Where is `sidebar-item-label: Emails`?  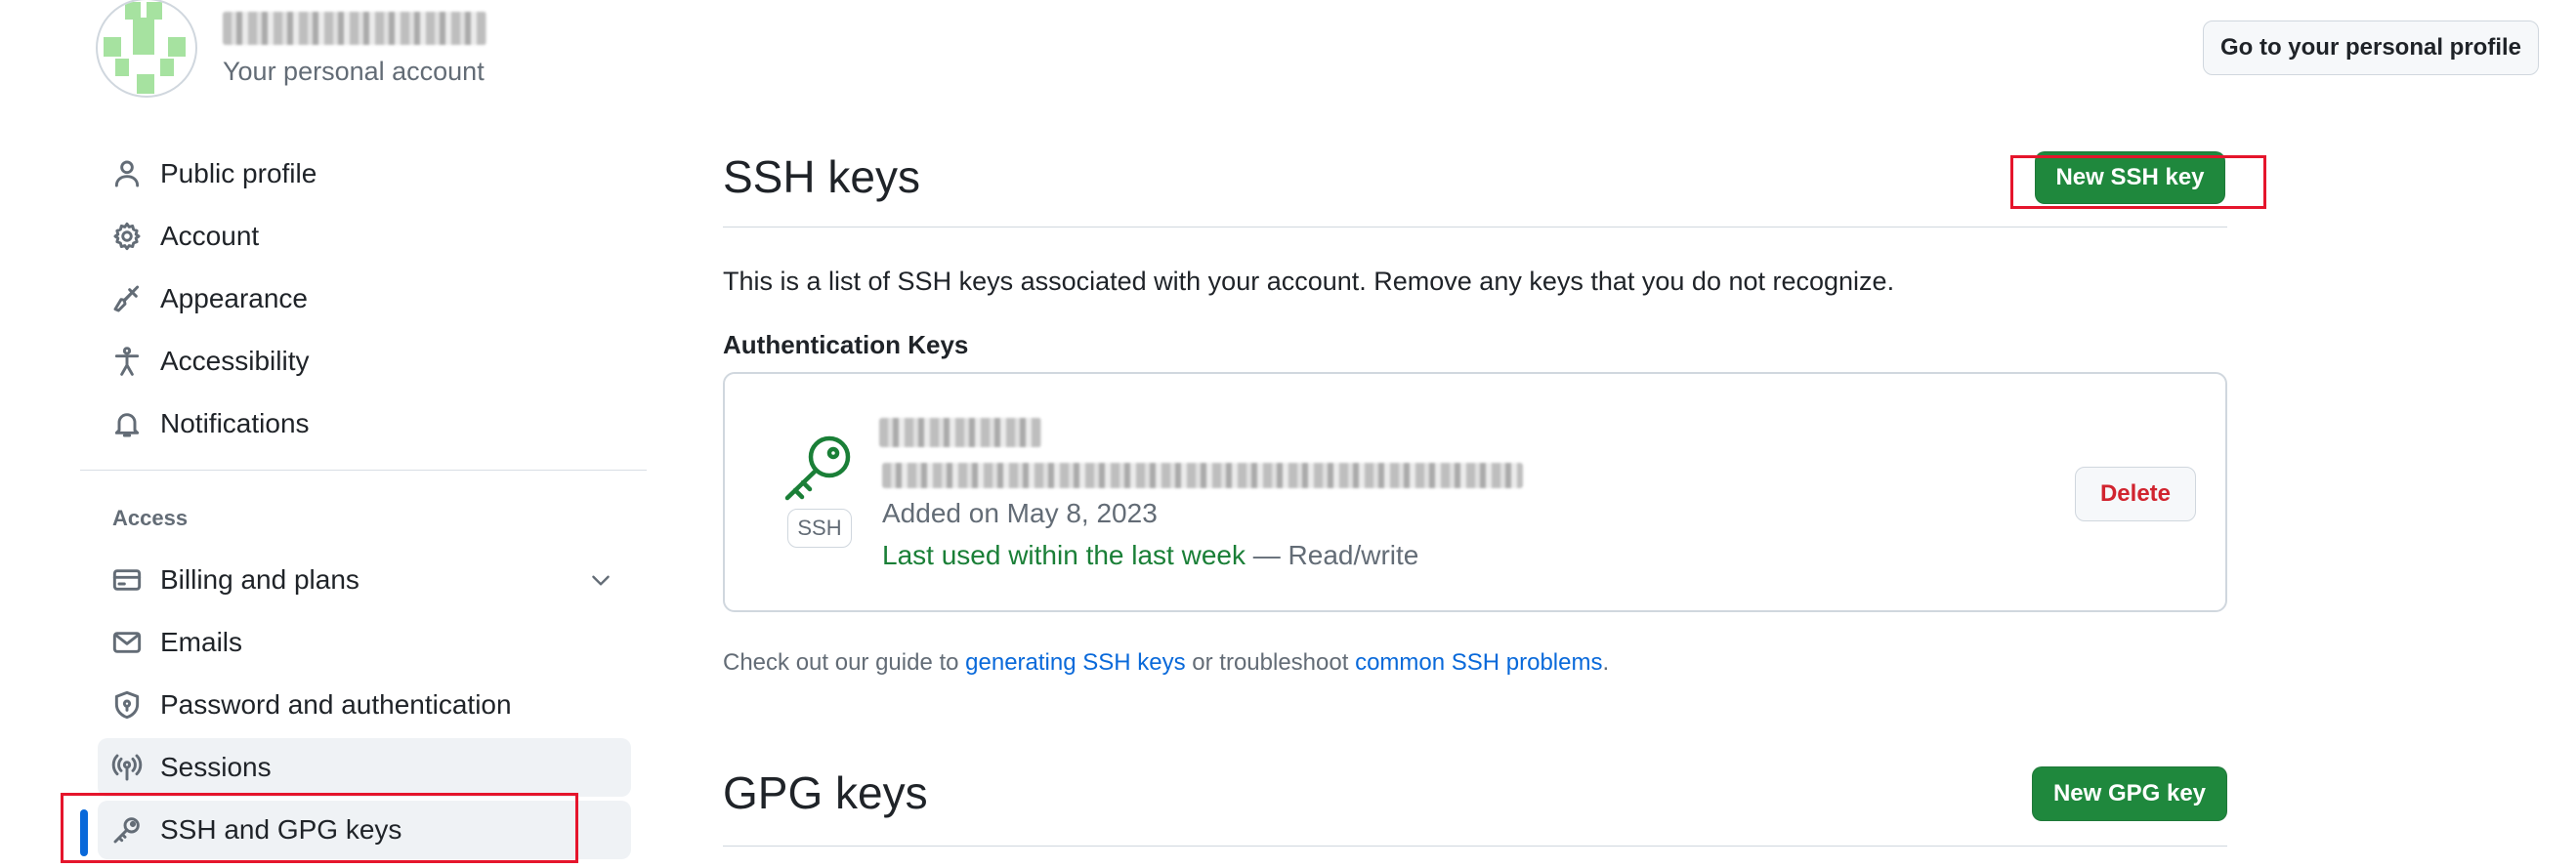
sidebar-item-label: Emails is located at coordinates (201, 642).